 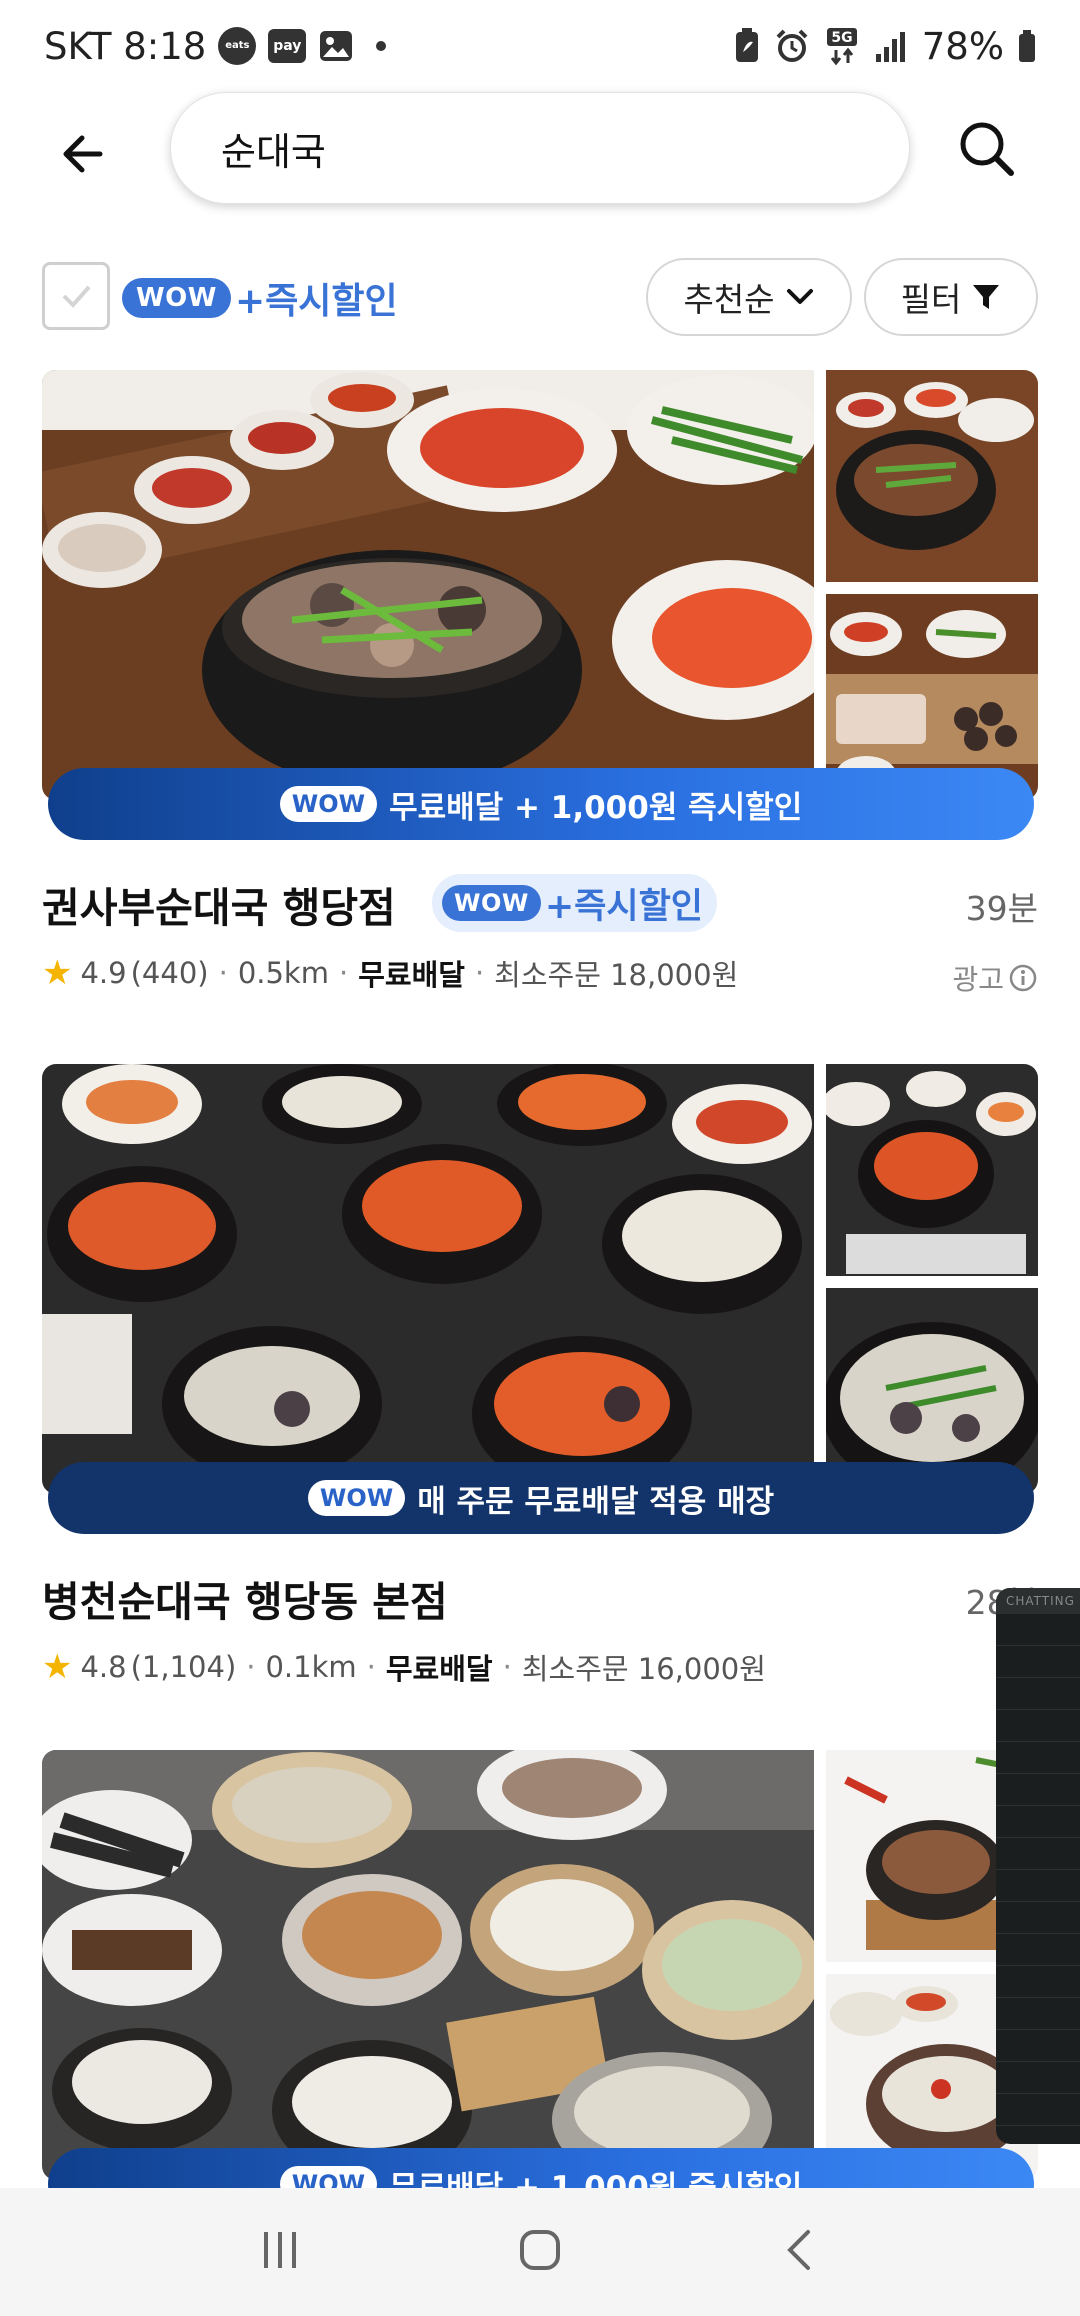 What do you see at coordinates (336, 46) in the screenshot?
I see `gallery-icon` at bounding box center [336, 46].